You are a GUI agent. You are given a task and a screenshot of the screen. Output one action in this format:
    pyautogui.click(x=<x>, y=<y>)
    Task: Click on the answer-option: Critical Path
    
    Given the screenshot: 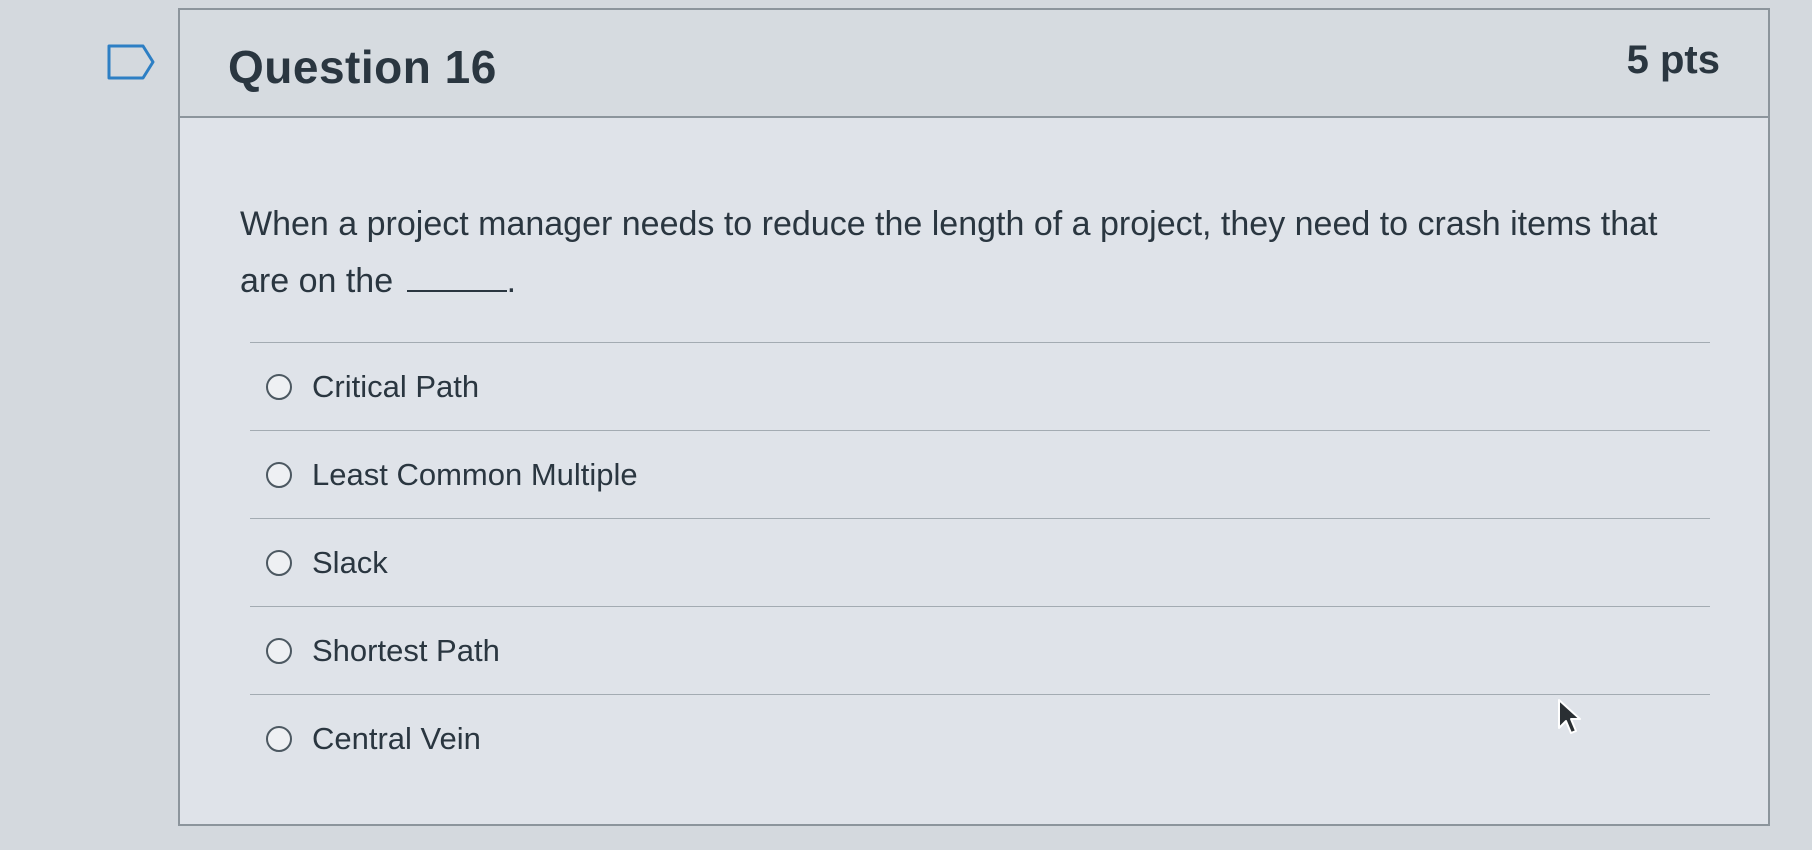 What is the action you would take?
    pyautogui.click(x=980, y=386)
    